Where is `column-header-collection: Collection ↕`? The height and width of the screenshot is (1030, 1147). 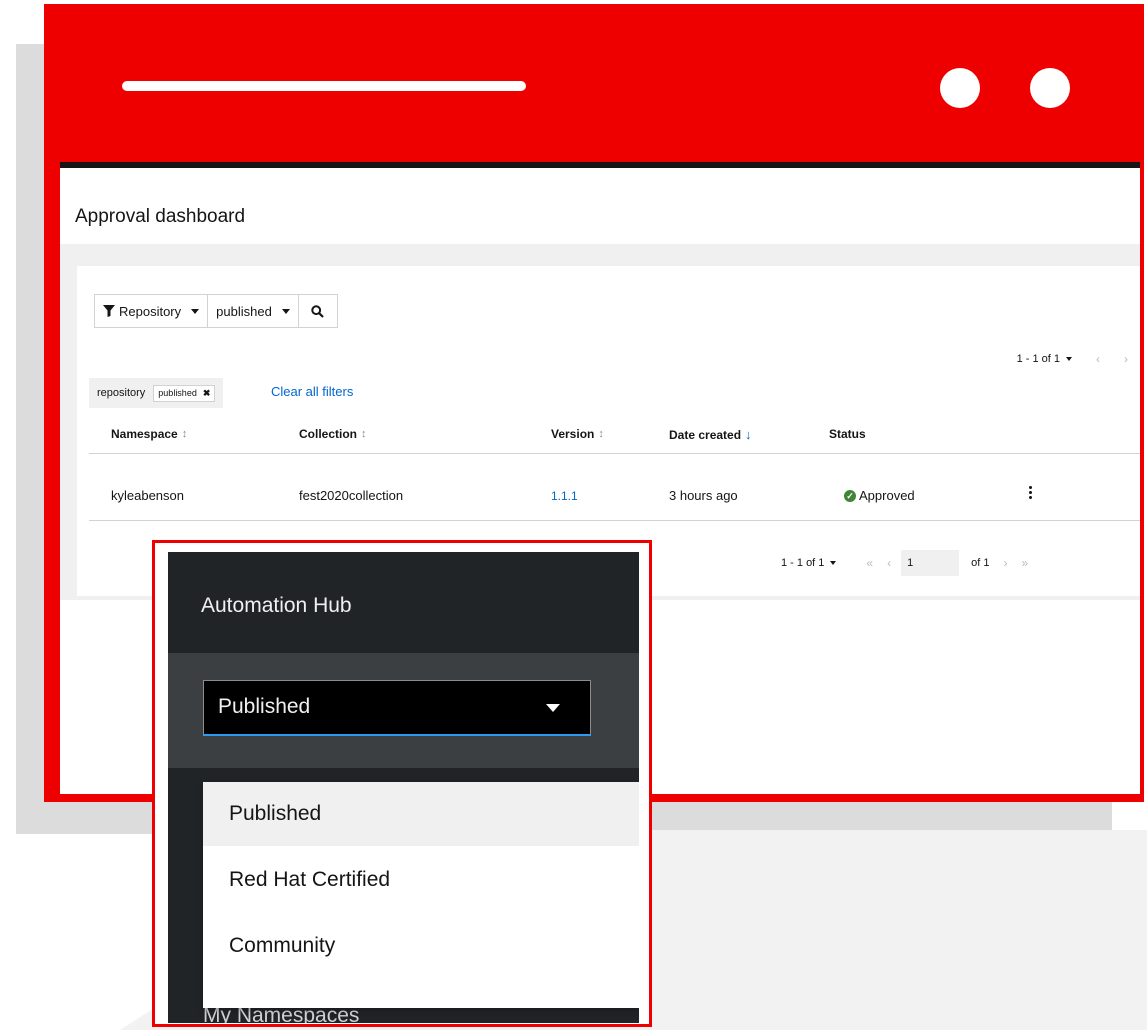
column-header-collection: Collection ↕ is located at coordinates (333, 434).